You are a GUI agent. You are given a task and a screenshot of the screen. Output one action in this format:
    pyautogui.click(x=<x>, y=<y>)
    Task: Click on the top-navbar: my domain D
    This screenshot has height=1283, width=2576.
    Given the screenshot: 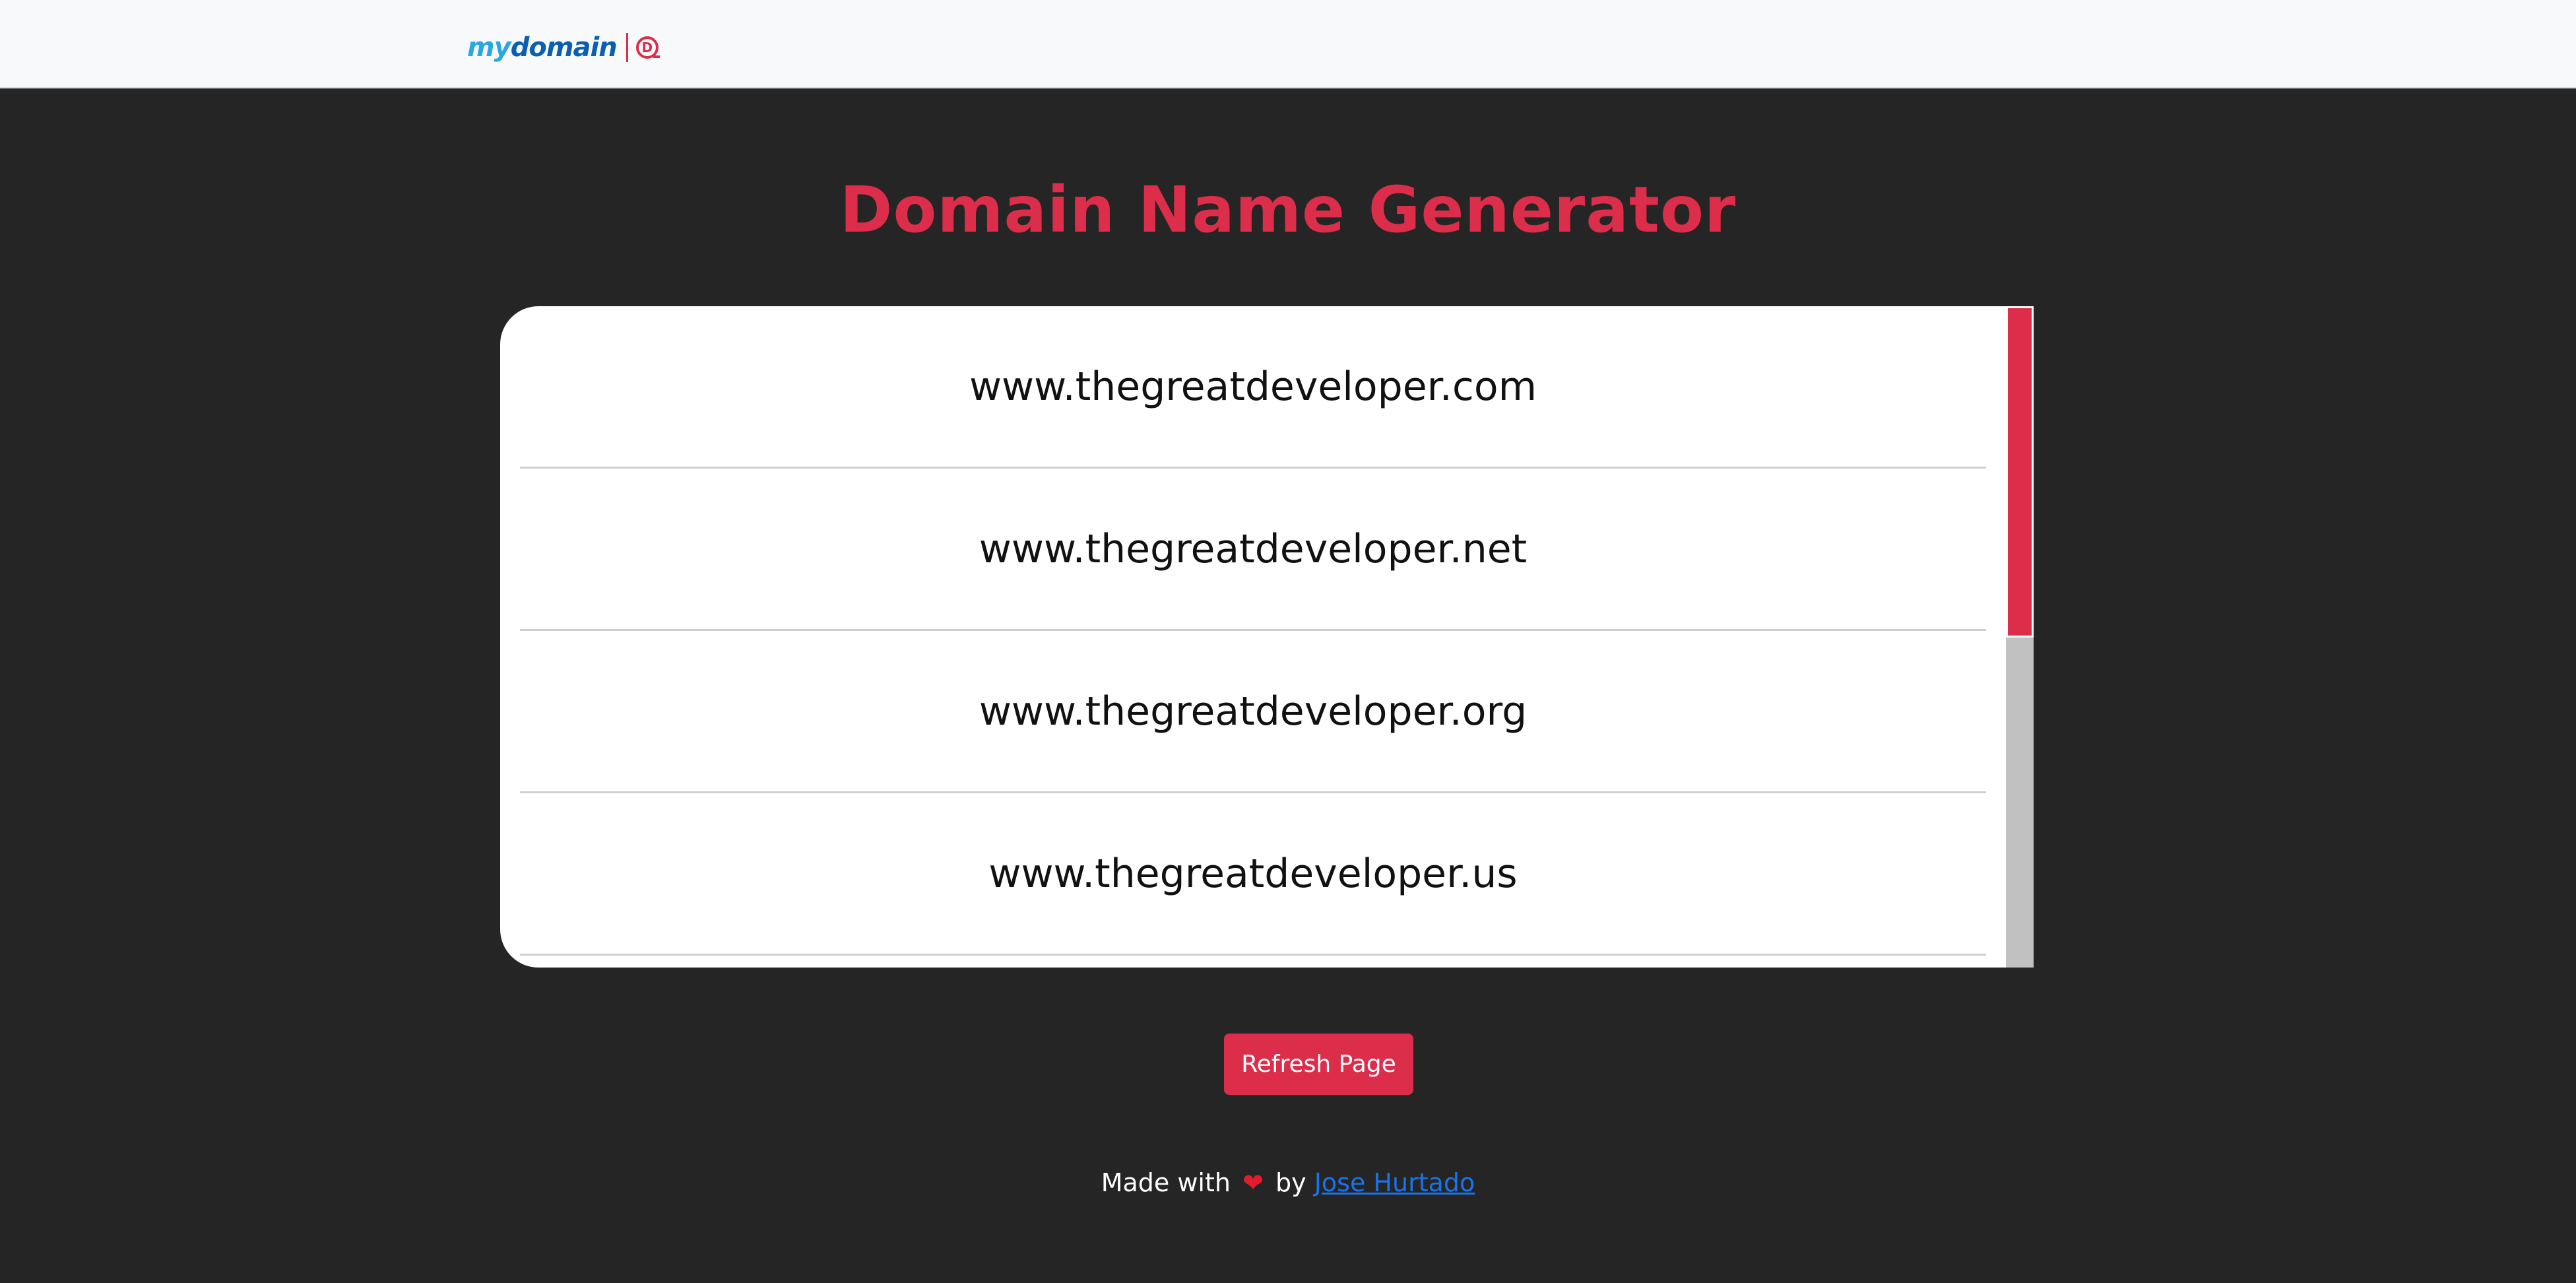 What is the action you would take?
    pyautogui.click(x=1288, y=44)
    